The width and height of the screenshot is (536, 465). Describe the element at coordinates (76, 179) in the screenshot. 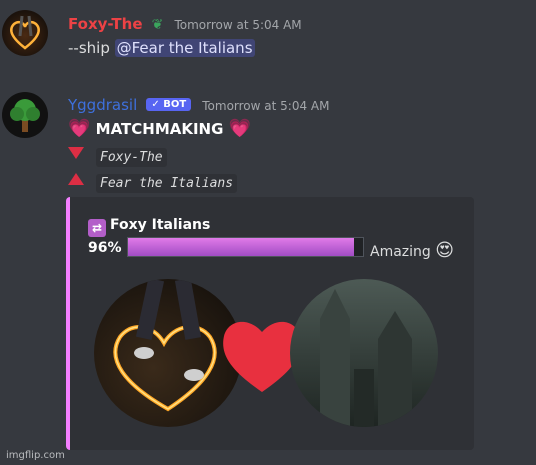

I see `up-triangle-icon` at that location.